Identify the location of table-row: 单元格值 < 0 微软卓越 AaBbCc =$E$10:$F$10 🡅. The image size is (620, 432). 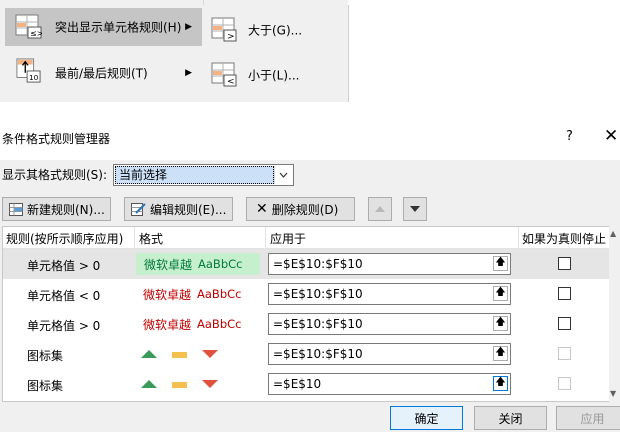
(306, 294).